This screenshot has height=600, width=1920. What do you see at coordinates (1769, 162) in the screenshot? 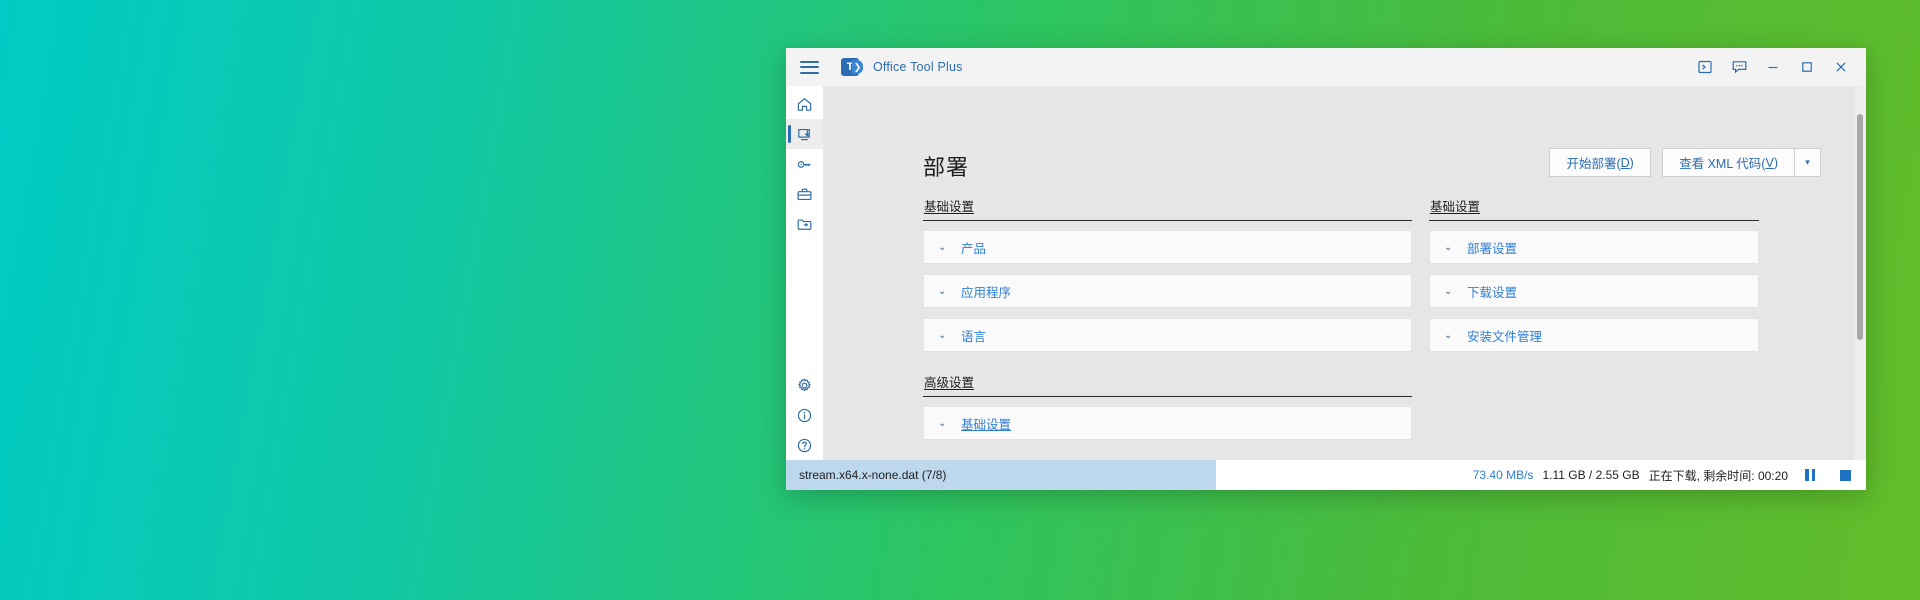
I see `view-xml-mnemonic: V` at bounding box center [1769, 162].